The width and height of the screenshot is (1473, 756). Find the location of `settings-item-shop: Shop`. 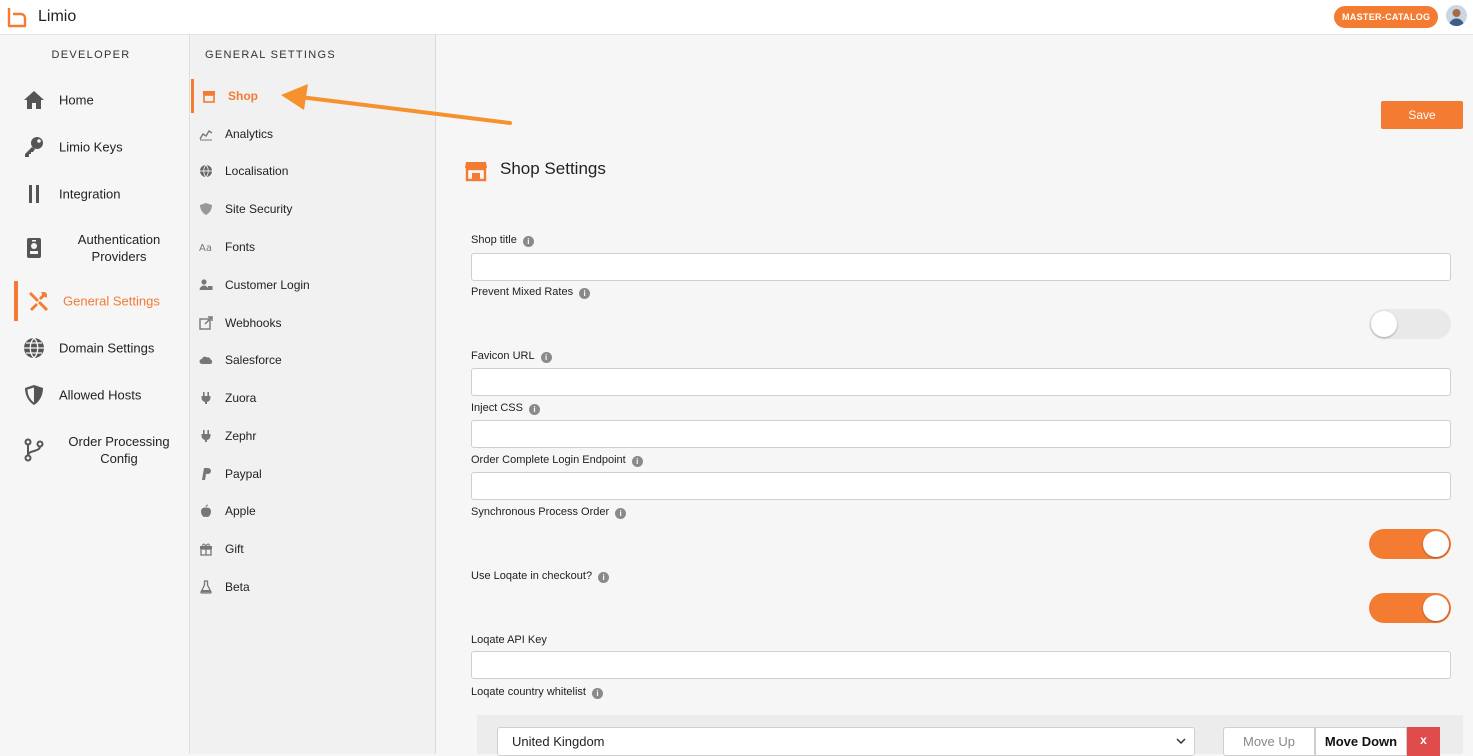

settings-item-shop: Shop is located at coordinates (313, 96).